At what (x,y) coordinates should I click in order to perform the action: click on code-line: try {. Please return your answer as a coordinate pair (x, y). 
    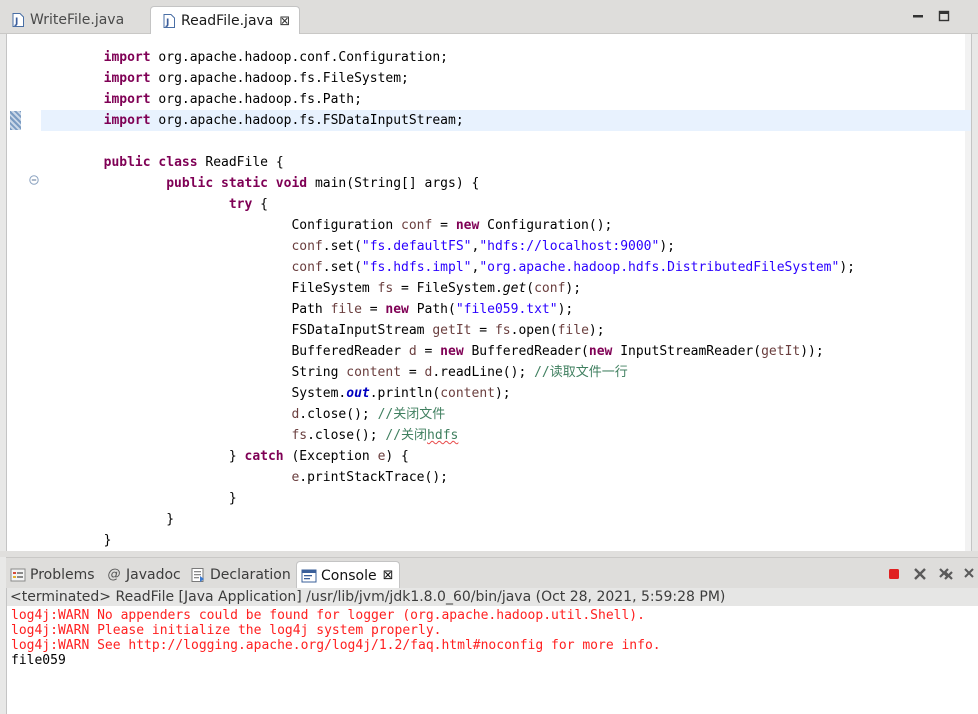
    Looking at the image, I should click on (248, 204).